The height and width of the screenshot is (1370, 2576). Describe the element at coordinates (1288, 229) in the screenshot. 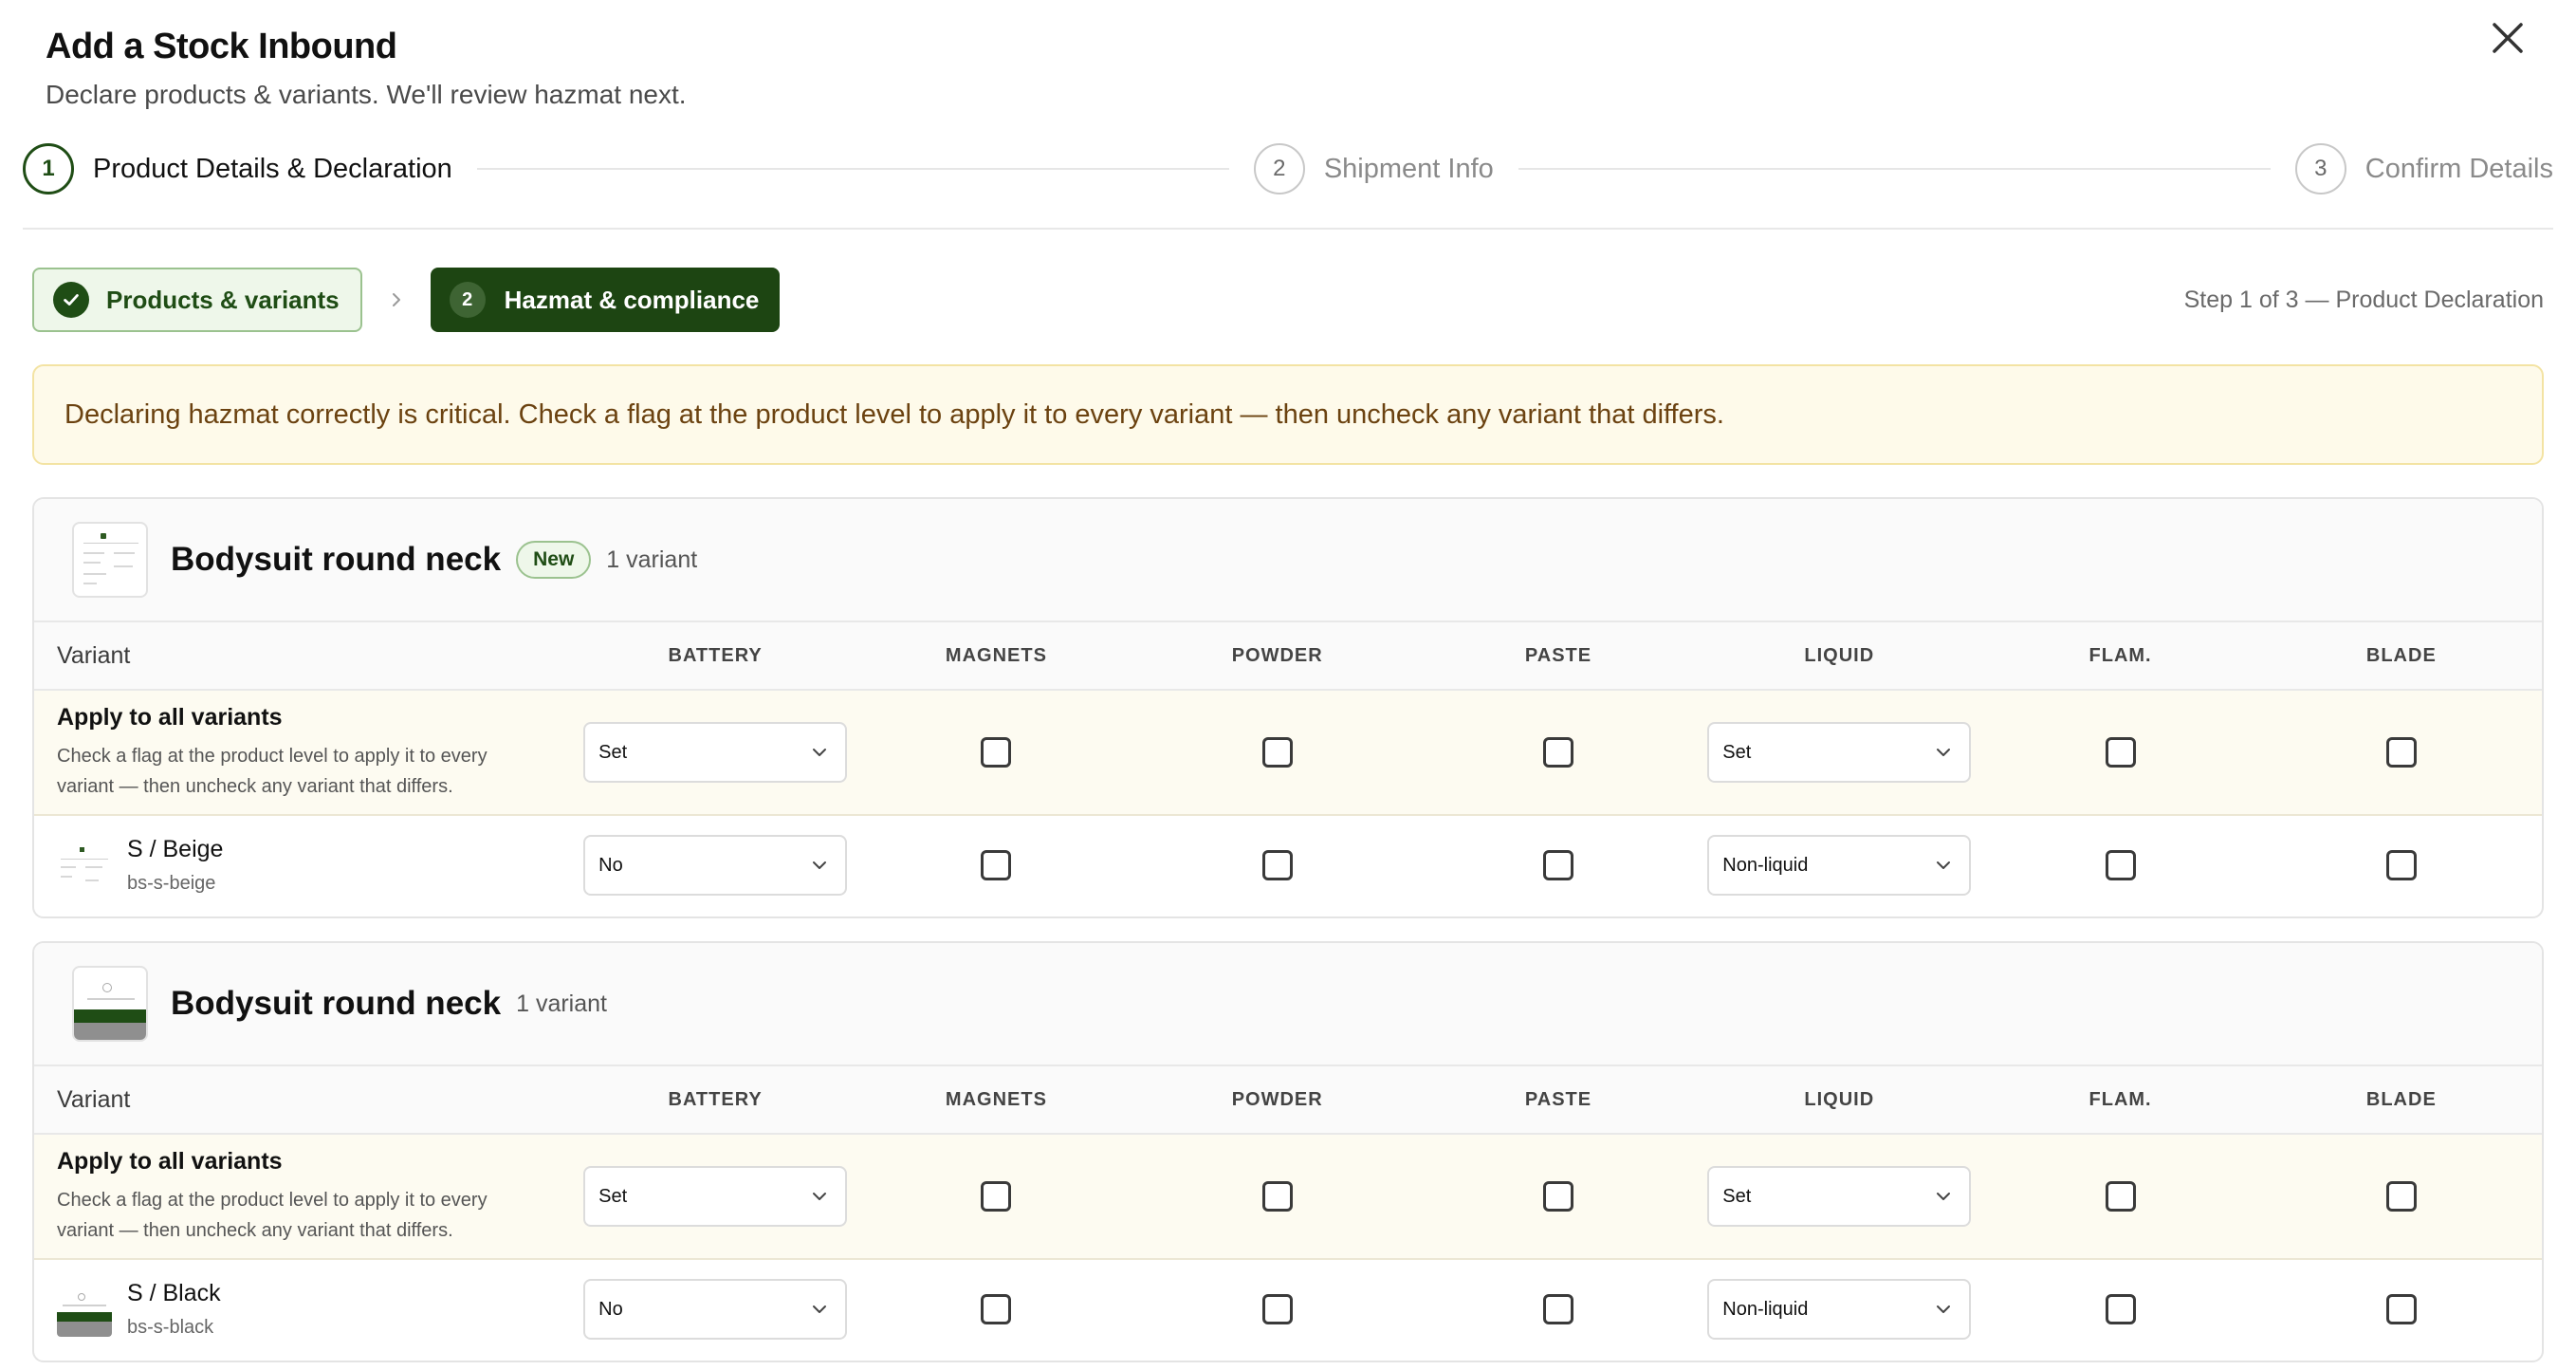

I see `divider` at that location.